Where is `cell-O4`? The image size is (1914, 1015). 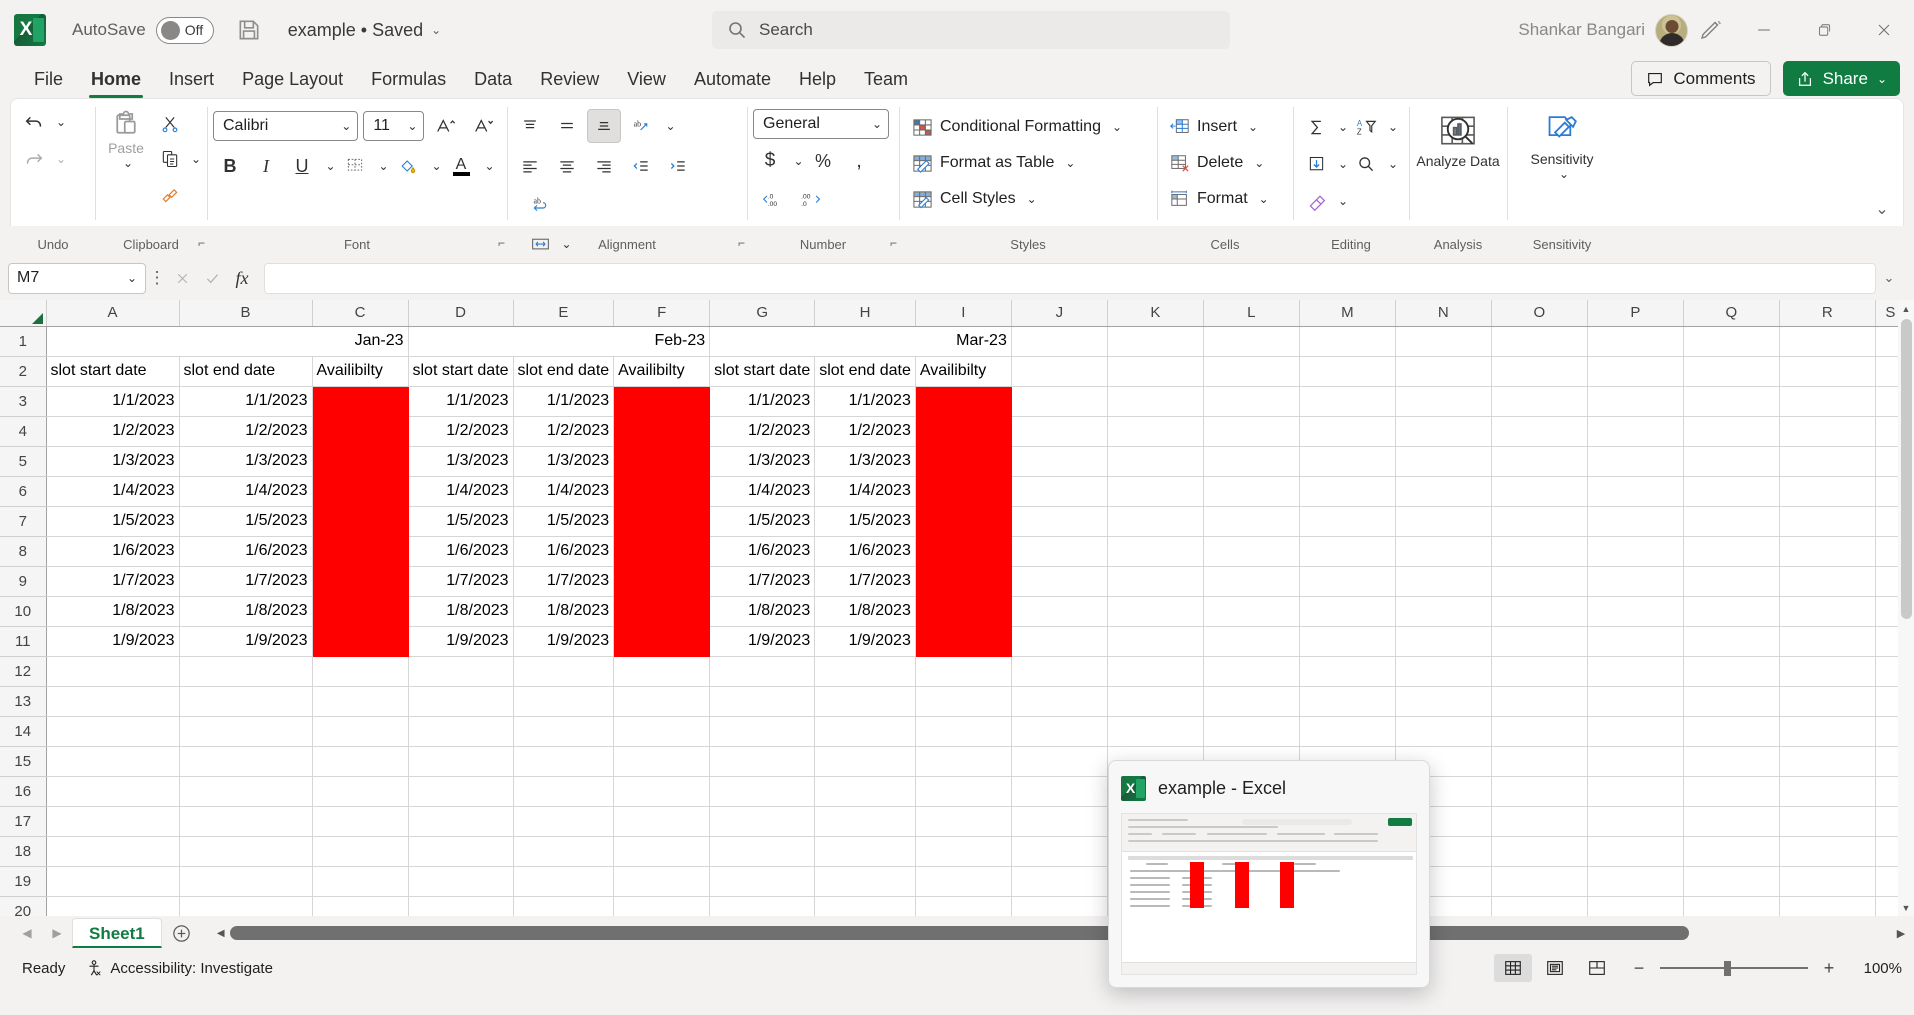
cell-O4 is located at coordinates (1539, 431).